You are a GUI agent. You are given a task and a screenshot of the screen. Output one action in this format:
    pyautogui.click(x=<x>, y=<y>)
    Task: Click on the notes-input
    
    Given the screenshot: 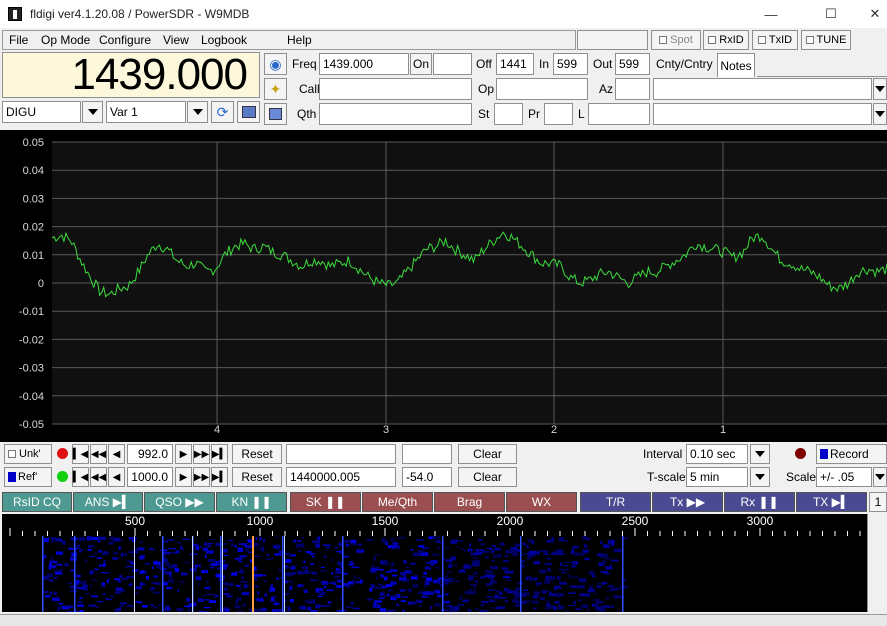 What is the action you would take?
    pyautogui.click(x=762, y=114)
    